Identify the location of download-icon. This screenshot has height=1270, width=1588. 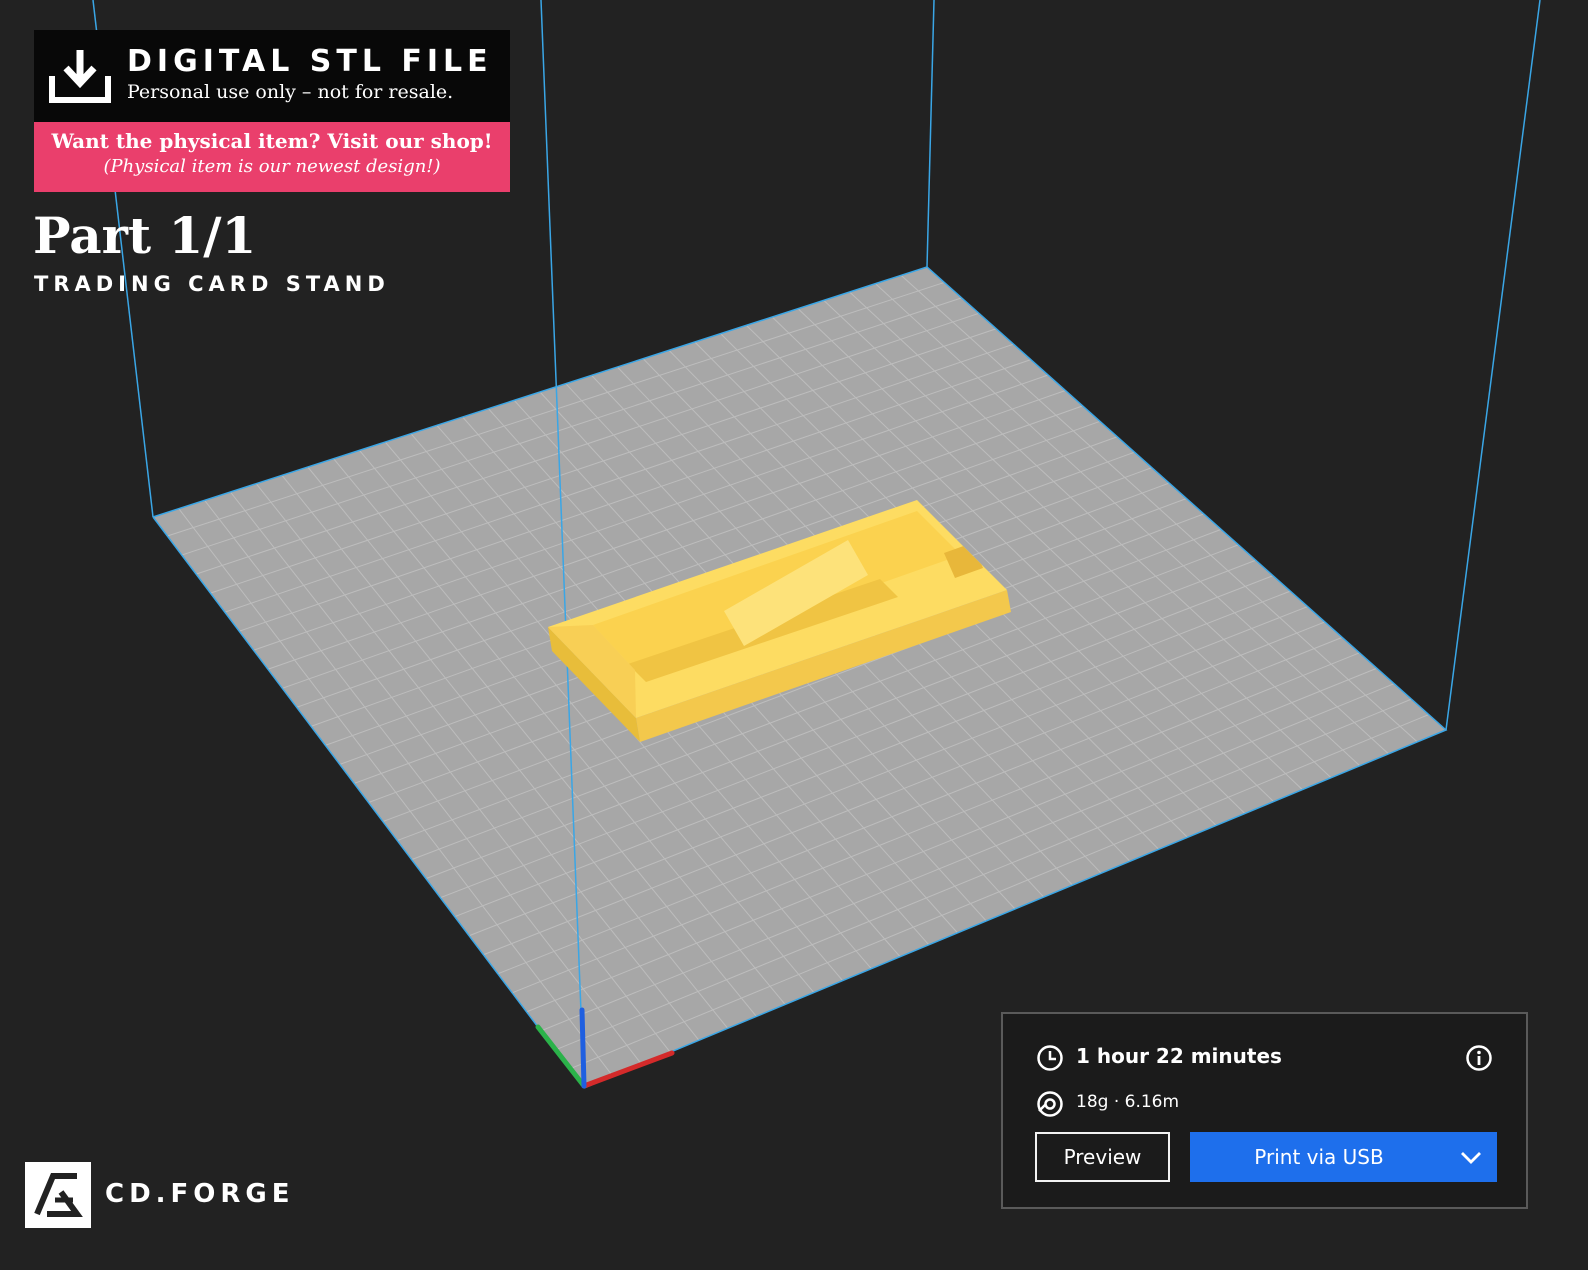
(80, 76).